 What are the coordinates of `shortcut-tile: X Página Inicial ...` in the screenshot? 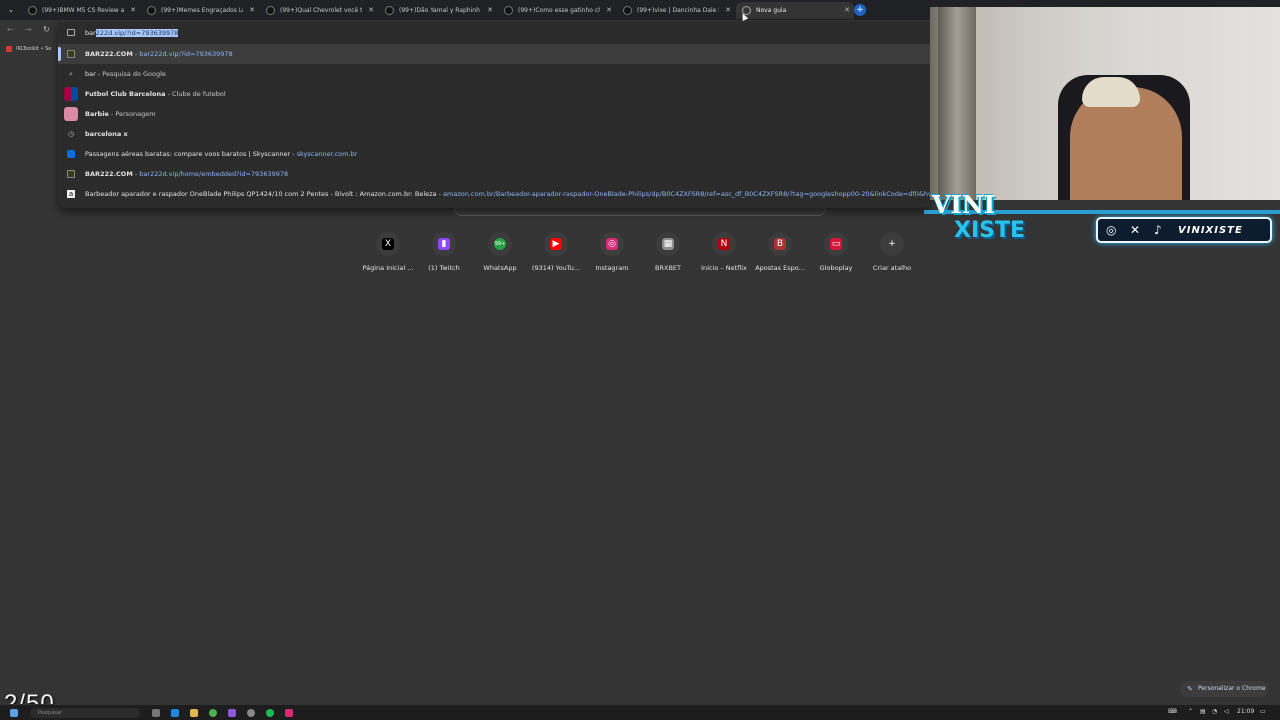 It's located at (388, 252).